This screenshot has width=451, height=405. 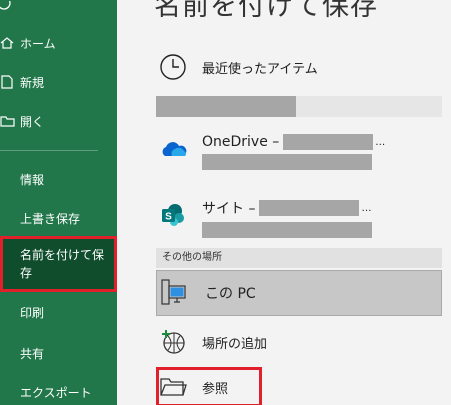 I want to click on computer-icon, so click(x=174, y=293).